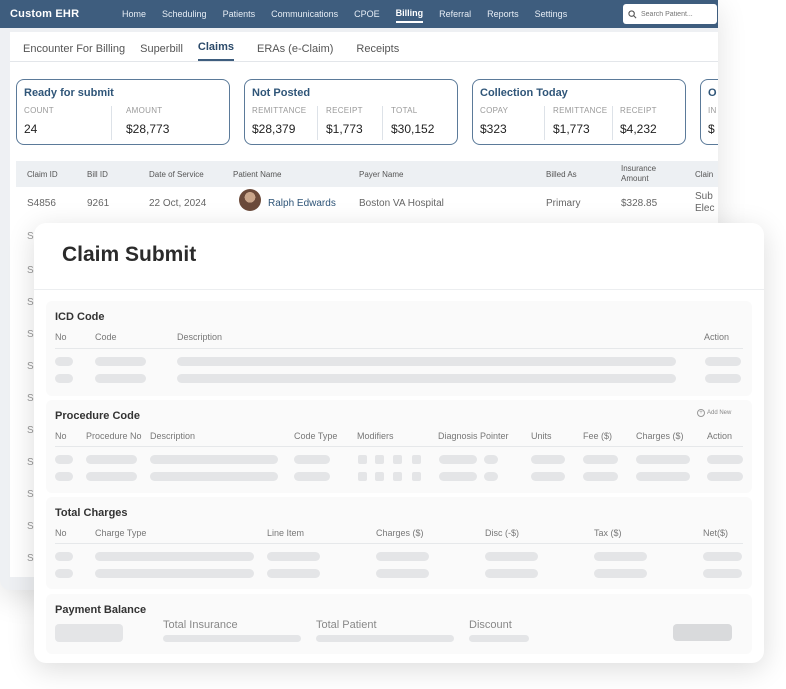 This screenshot has height=689, width=786. Describe the element at coordinates (712, 93) in the screenshot. I see `card-title: O` at that location.